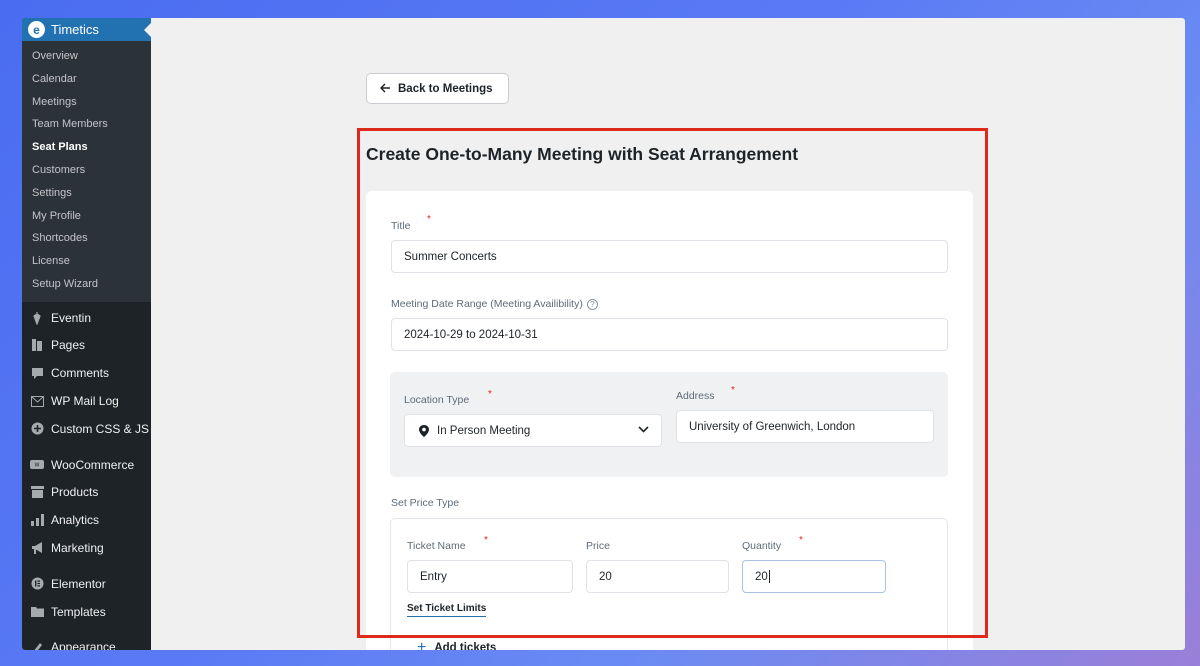  I want to click on back-to-meetings-button: Back to Meetings, so click(437, 88).